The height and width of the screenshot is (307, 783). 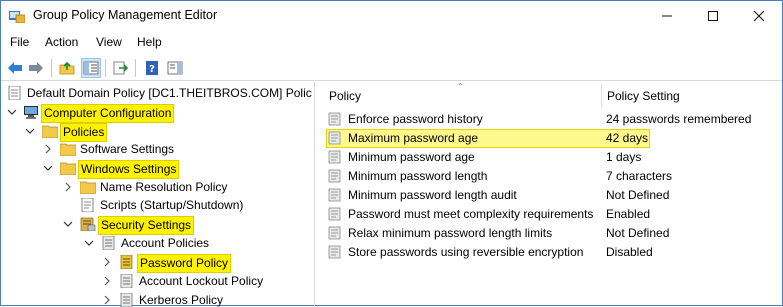 What do you see at coordinates (628, 214) in the screenshot?
I see `cell-policy-setting: Enabled` at bounding box center [628, 214].